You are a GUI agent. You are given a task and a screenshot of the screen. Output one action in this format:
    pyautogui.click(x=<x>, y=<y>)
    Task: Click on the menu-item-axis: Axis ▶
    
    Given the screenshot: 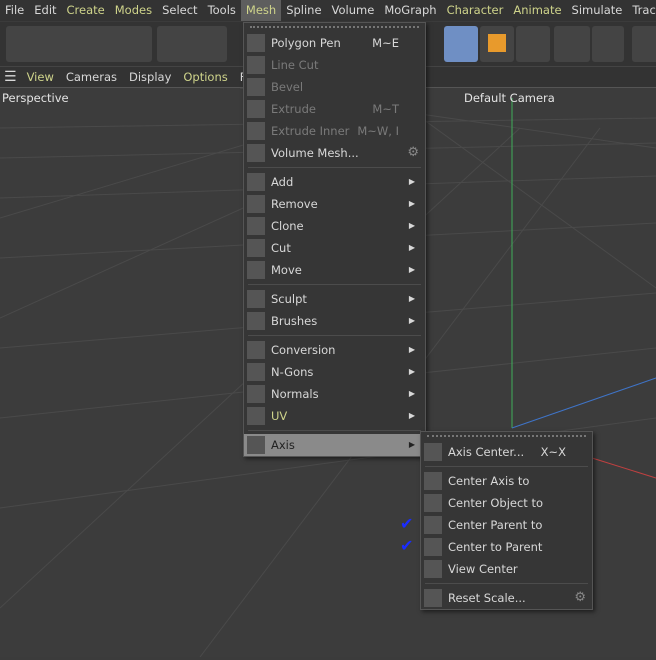 What is the action you would take?
    pyautogui.click(x=334, y=445)
    